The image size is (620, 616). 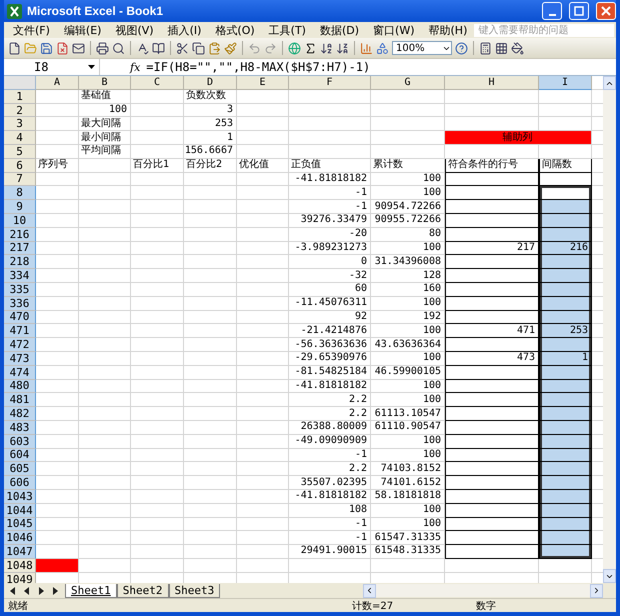 I want to click on row-header: 217, so click(x=20, y=249).